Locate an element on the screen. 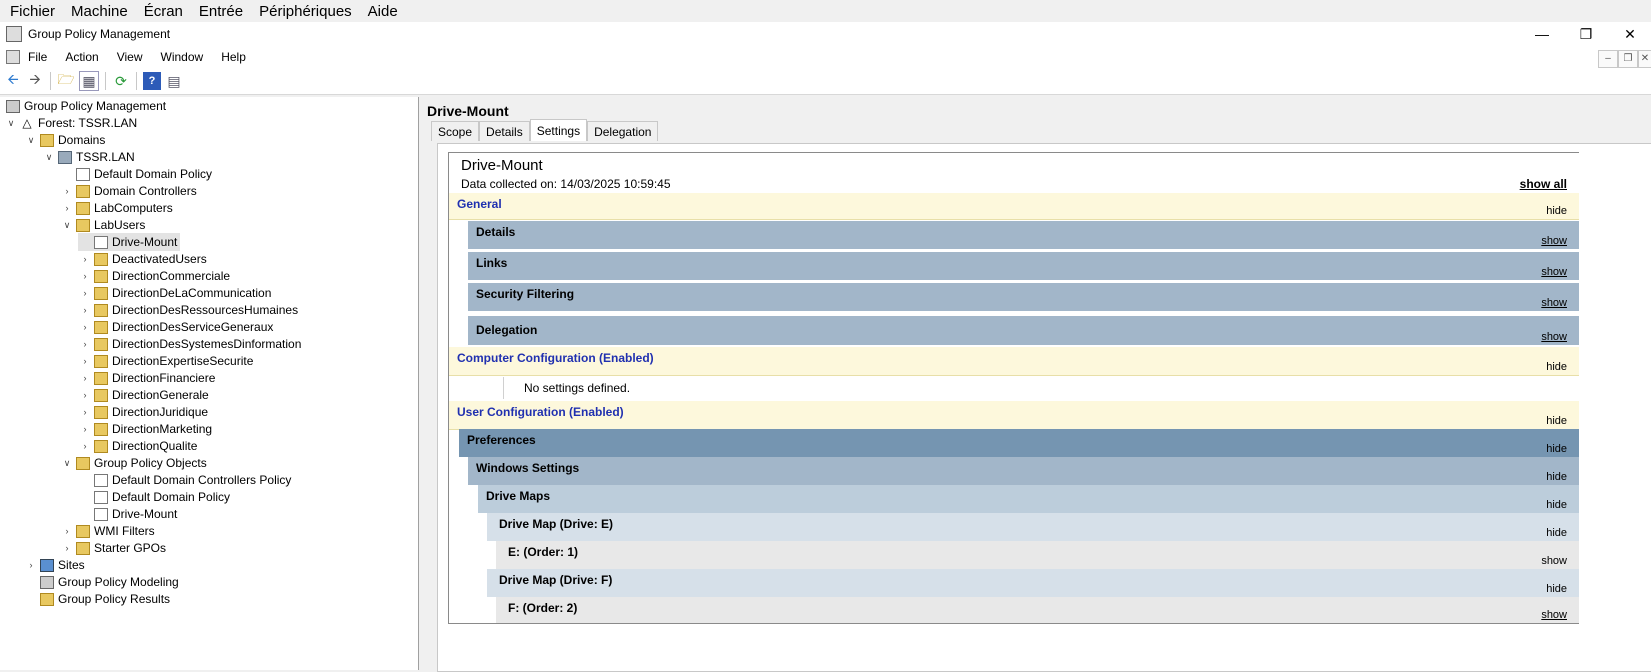  tab-settings: Settings is located at coordinates (558, 130).